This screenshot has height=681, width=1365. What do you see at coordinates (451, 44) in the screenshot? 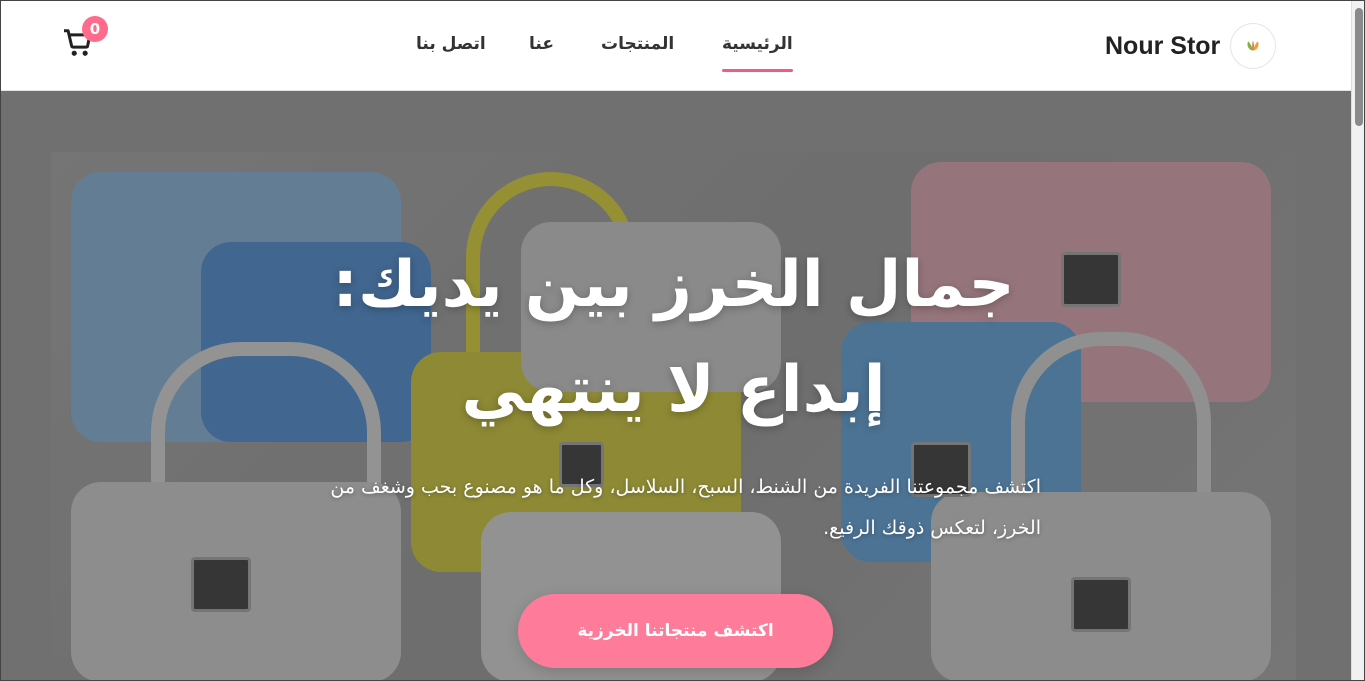
I see `nav-contact: اتصل بنا` at bounding box center [451, 44].